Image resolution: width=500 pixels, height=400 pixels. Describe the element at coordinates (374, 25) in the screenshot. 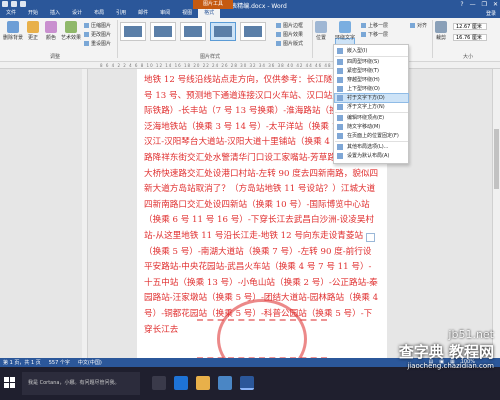

I see `bring-forward-button: 上移一层` at that location.